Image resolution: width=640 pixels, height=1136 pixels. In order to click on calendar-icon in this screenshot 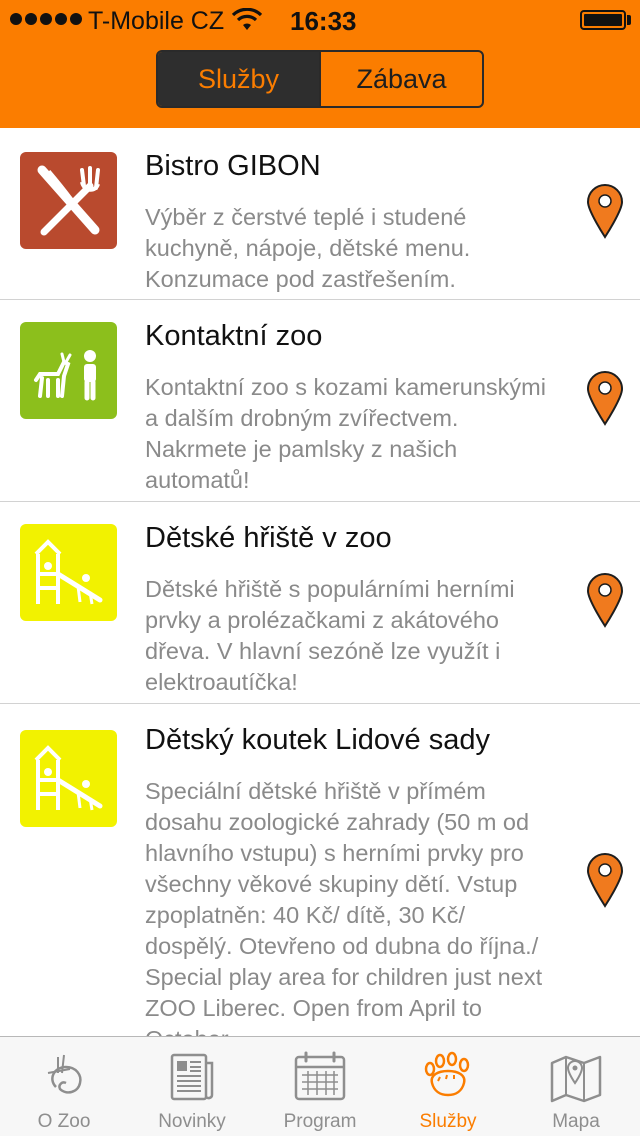, I will do `click(320, 1076)`.